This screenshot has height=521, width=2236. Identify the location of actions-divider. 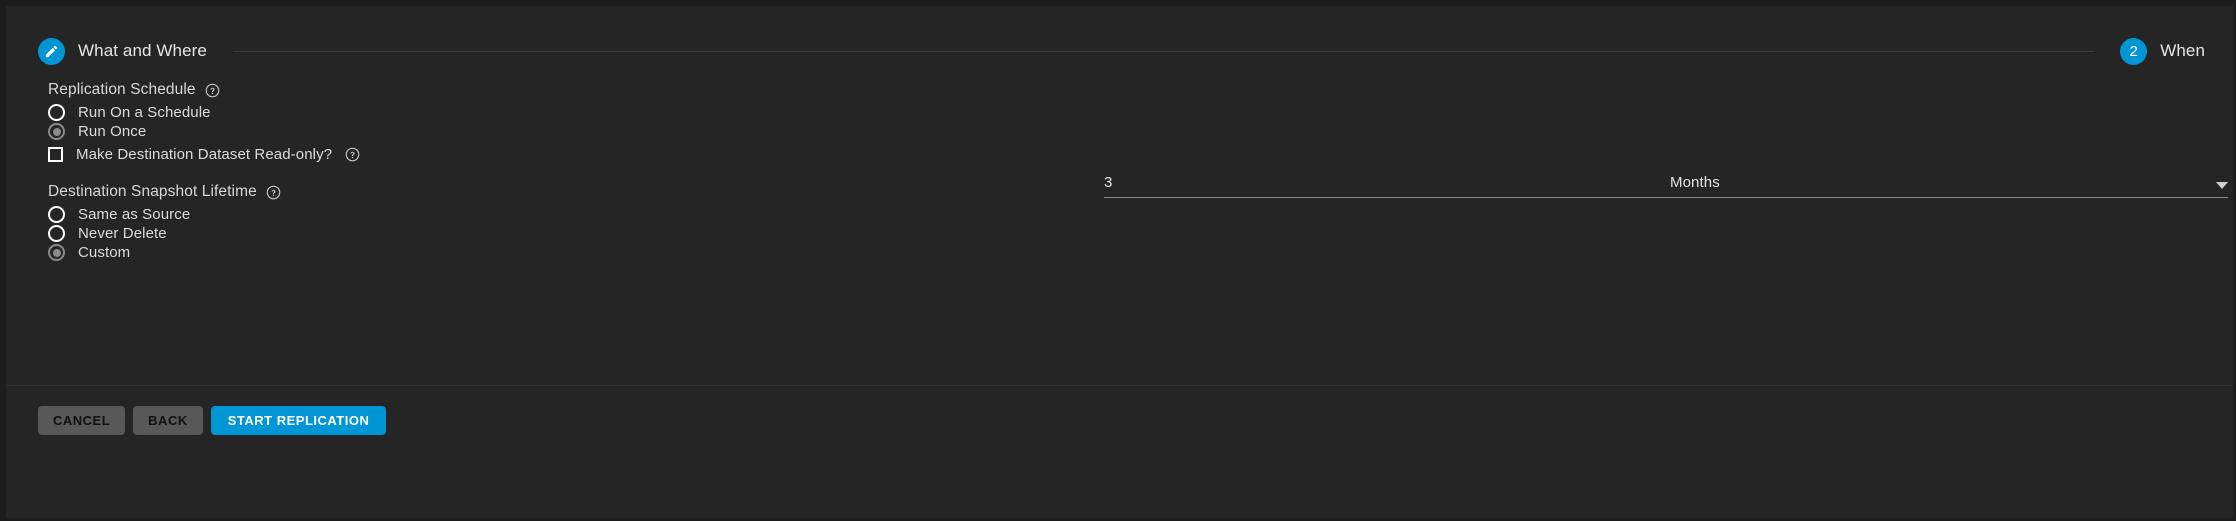
(1119, 385).